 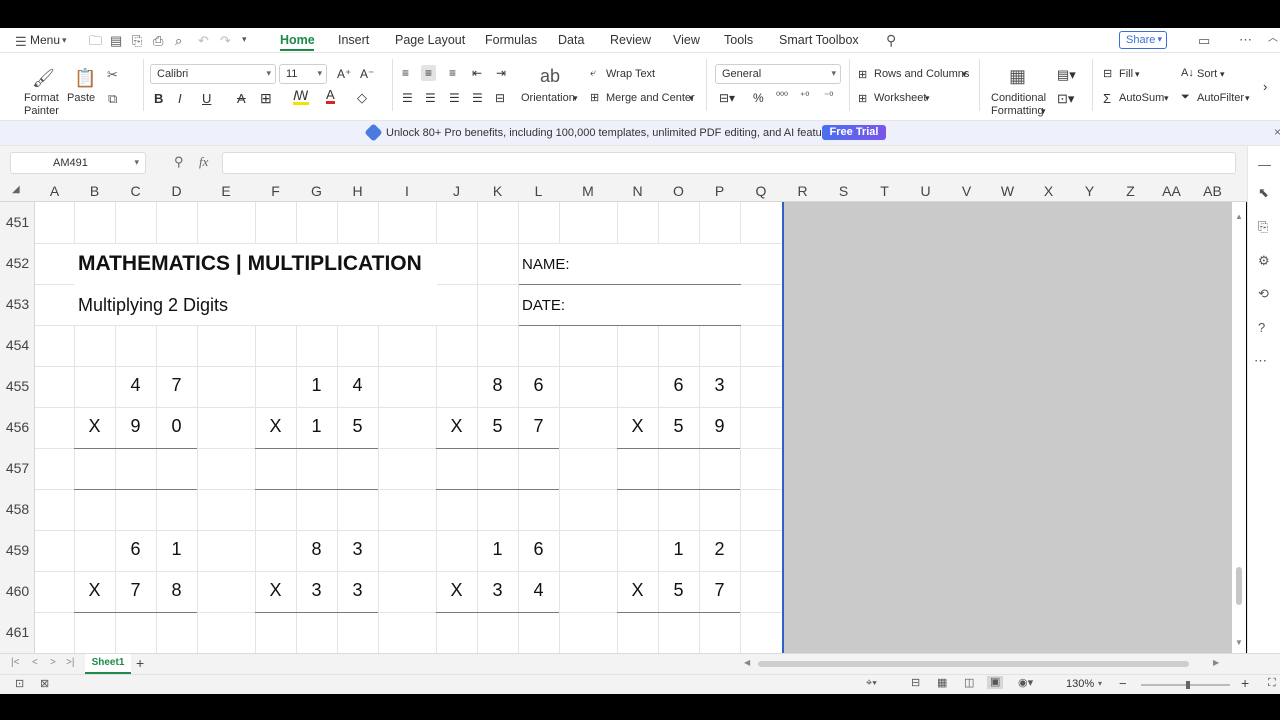 What do you see at coordinates (41, 105) in the screenshot?
I see `format-painter-button: Format Painter` at bounding box center [41, 105].